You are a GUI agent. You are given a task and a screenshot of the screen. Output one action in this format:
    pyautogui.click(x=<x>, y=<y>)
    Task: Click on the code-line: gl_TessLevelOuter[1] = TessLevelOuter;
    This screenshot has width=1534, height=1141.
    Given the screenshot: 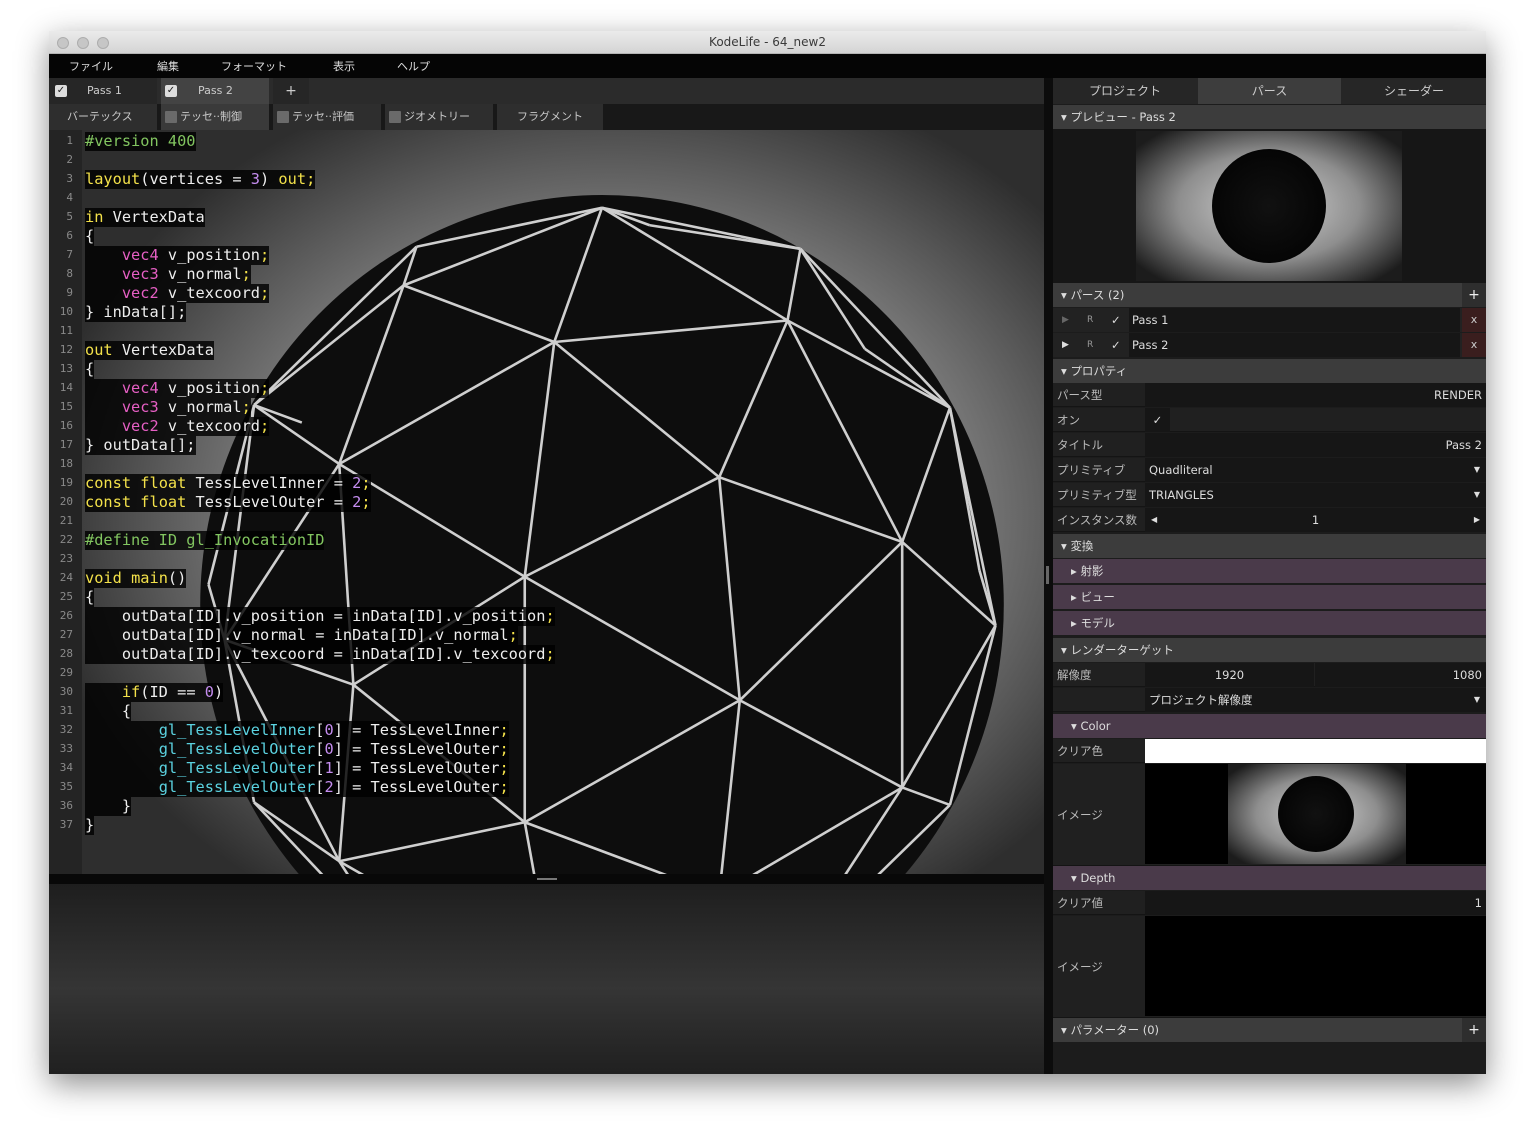 What is the action you would take?
    pyautogui.click(x=297, y=768)
    